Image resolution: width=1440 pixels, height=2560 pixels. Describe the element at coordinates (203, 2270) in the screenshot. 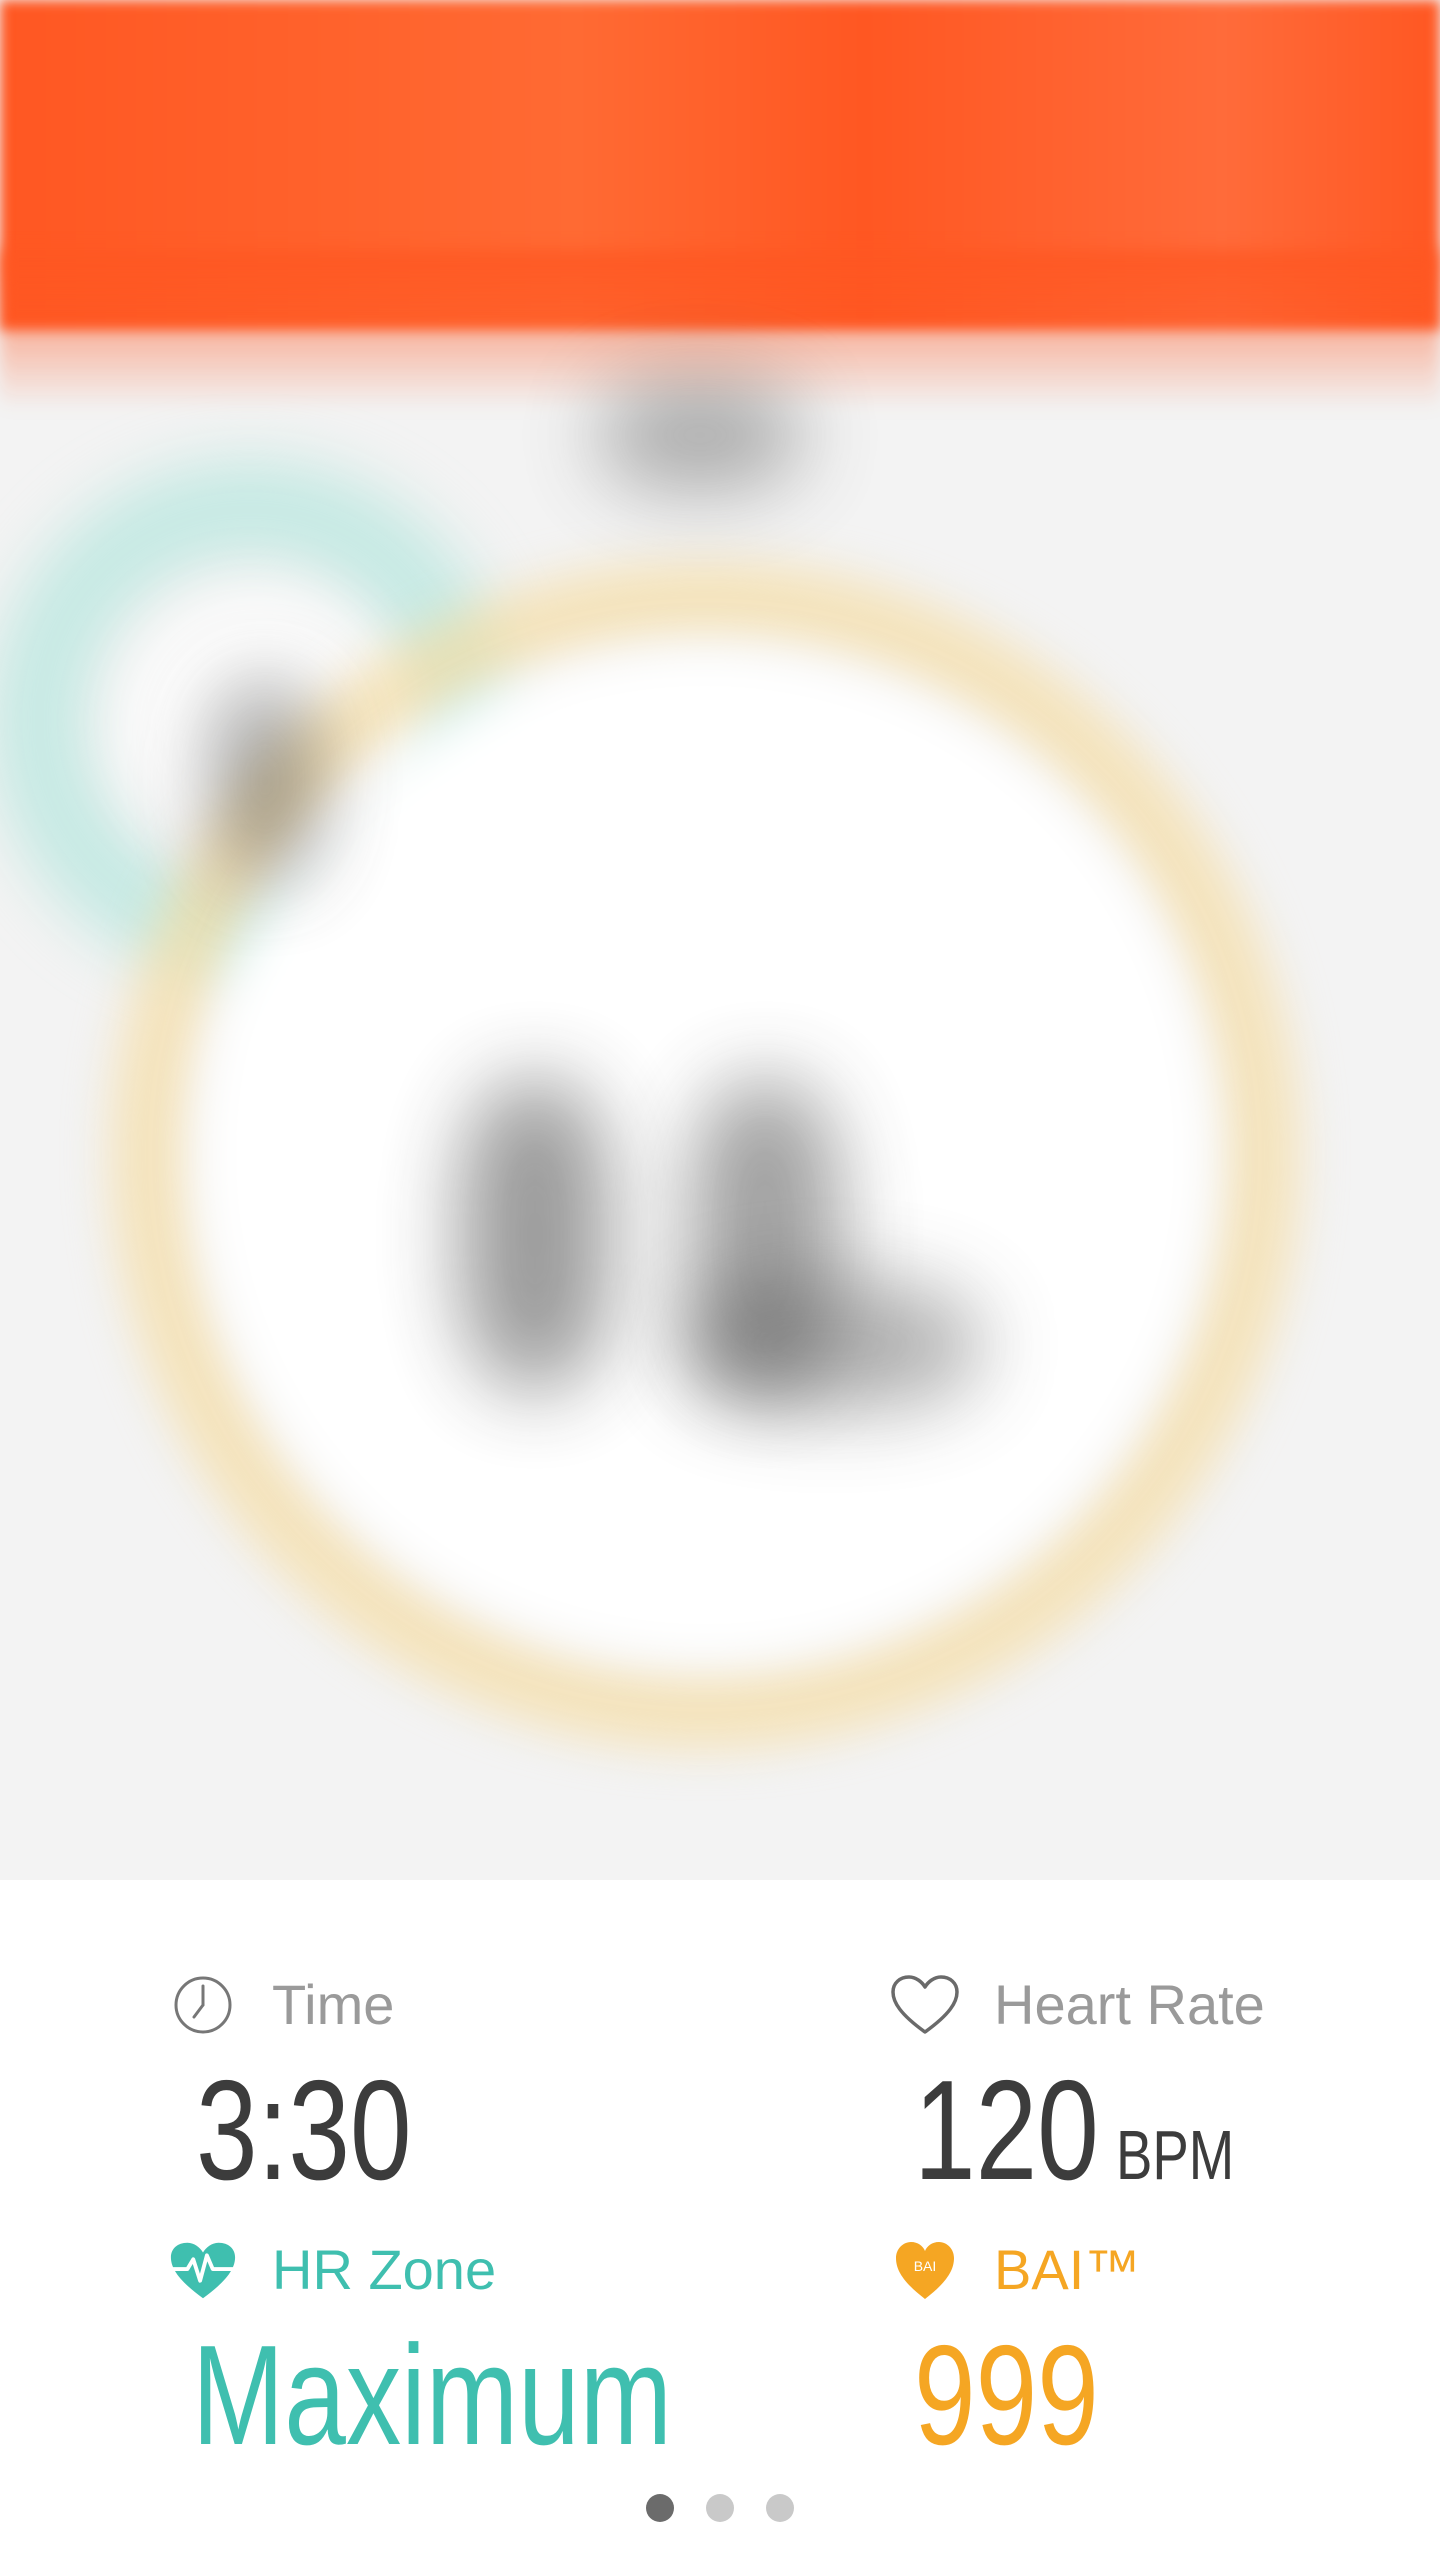

I see `heart-pulse-icon` at that location.